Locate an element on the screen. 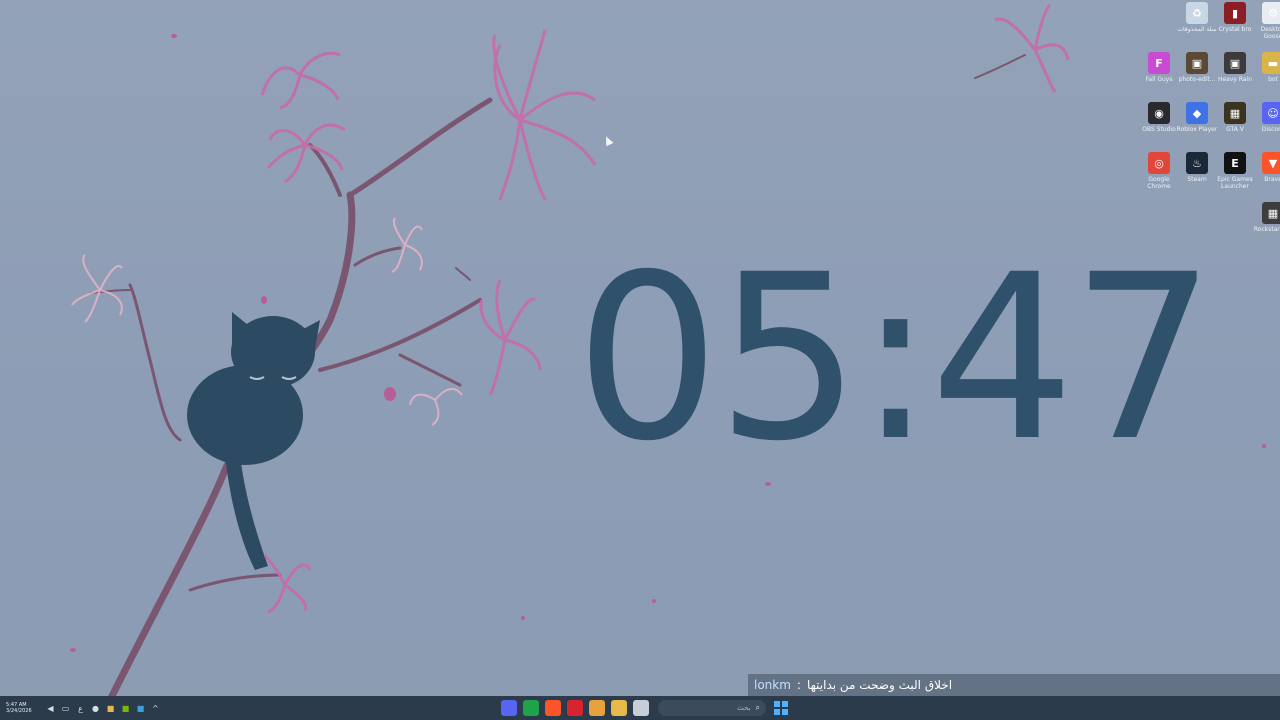 This screenshot has height=720, width=1280. heavy-rain-icon: ▣ is located at coordinates (1235, 63).